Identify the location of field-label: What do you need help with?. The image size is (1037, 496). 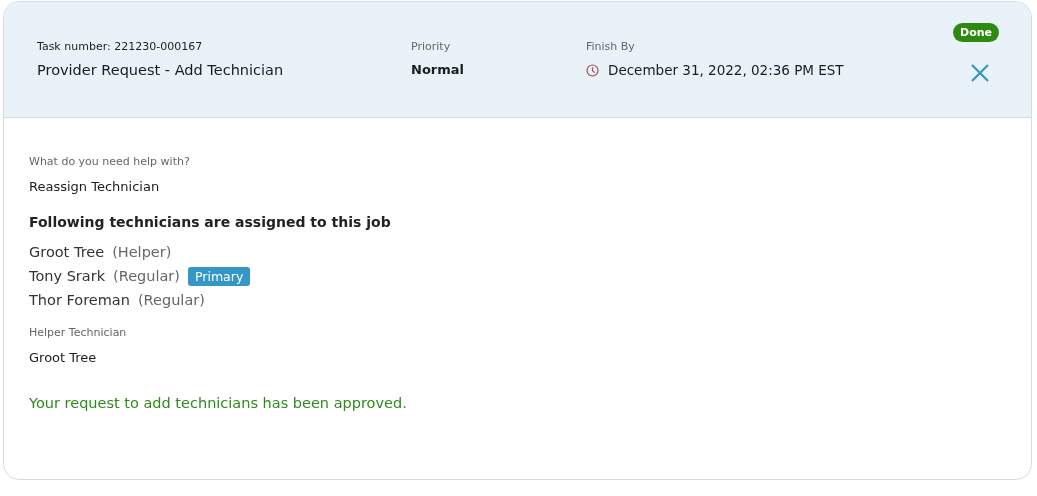
(109, 161).